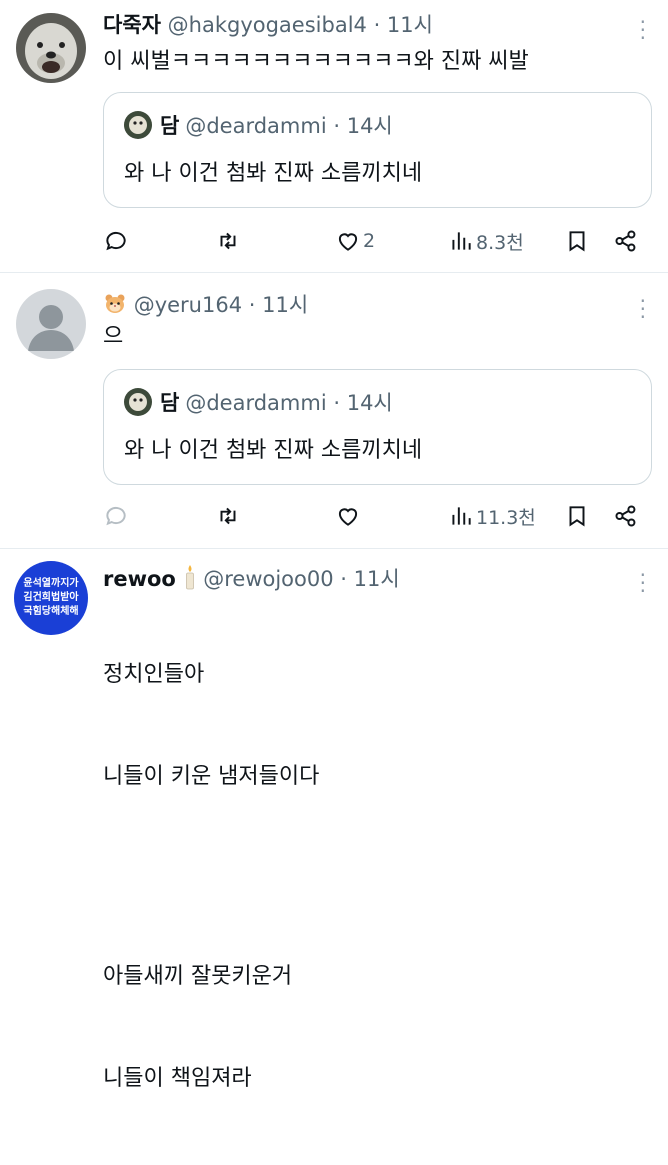  I want to click on avatar: 윤석열까지가 김건희법받아 국힘당해체해, so click(51, 598).